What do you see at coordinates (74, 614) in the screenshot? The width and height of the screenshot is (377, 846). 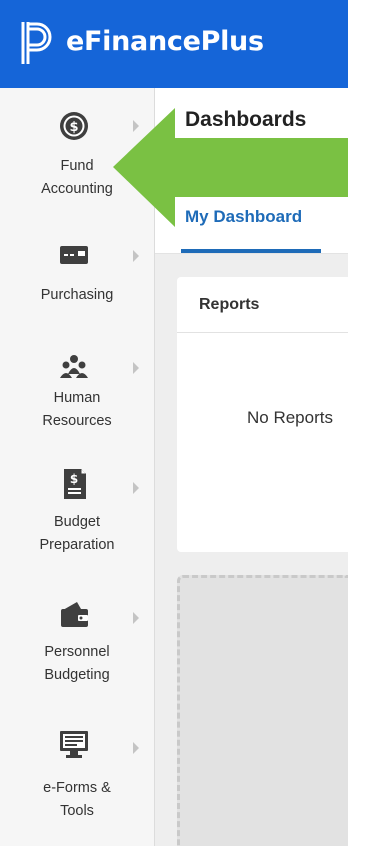 I see `wallet-icon` at bounding box center [74, 614].